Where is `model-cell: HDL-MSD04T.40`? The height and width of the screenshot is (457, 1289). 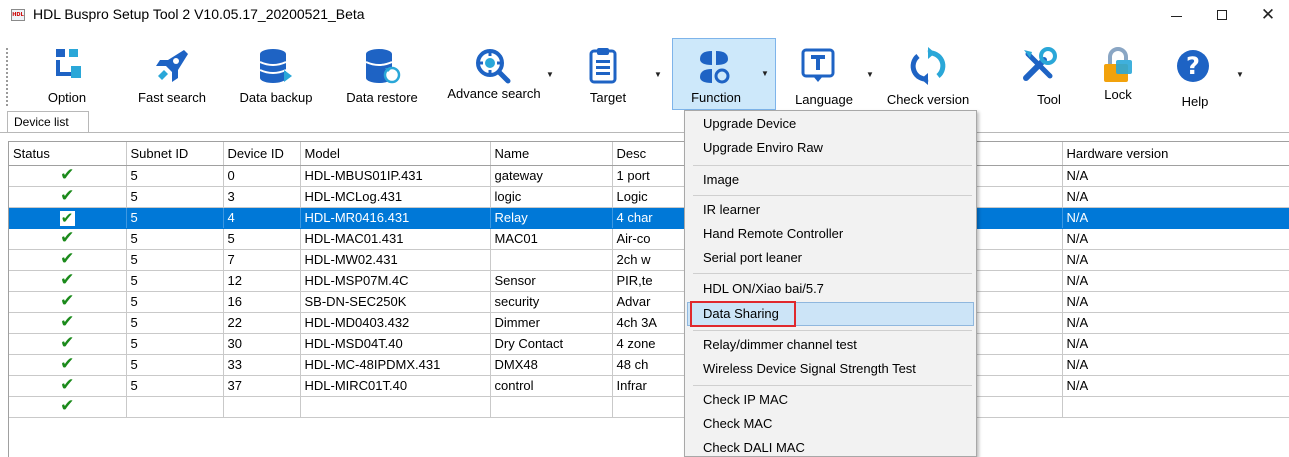
model-cell: HDL-MSD04T.40 is located at coordinates (395, 344).